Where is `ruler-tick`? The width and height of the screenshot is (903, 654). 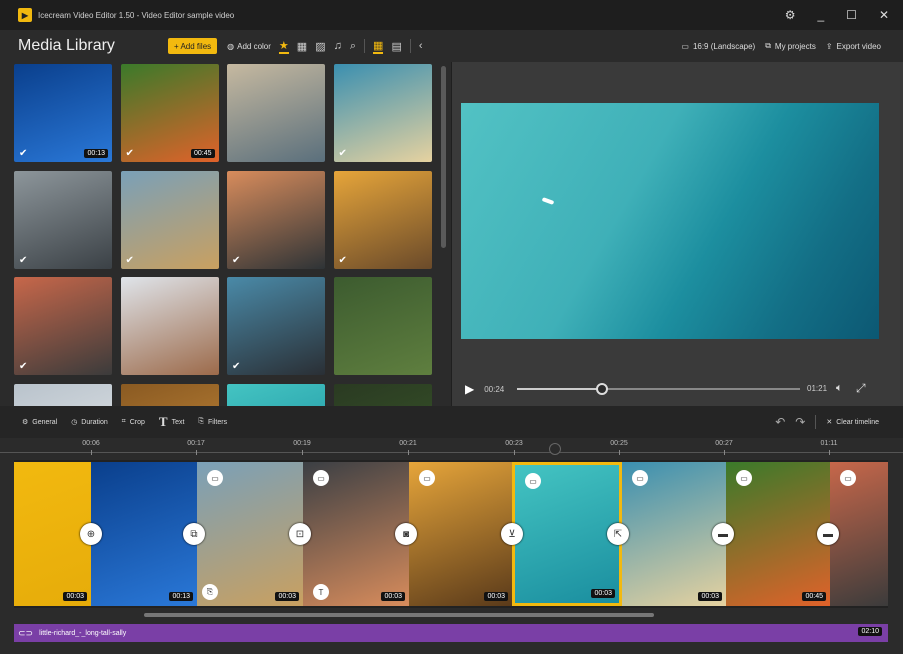
ruler-tick is located at coordinates (91, 452).